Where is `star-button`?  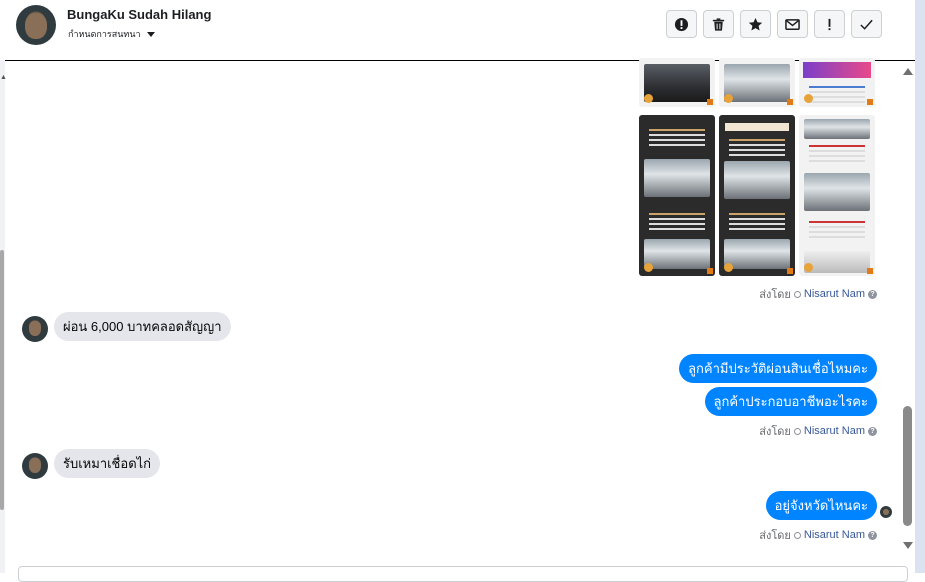 star-button is located at coordinates (755, 24).